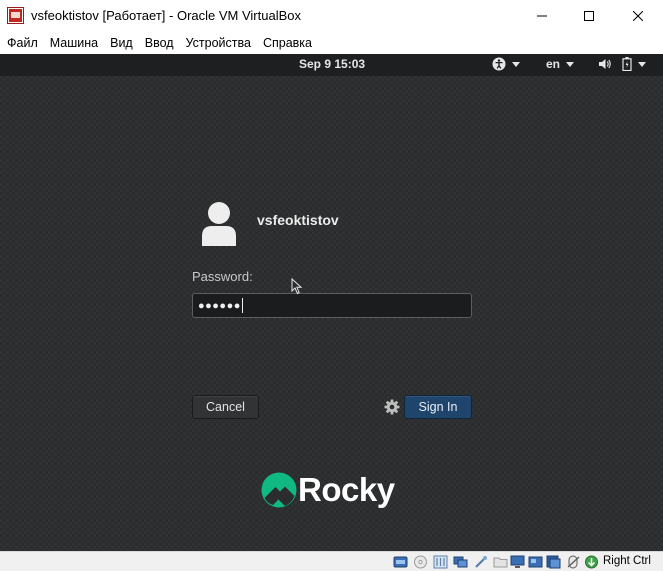 Image resolution: width=663 pixels, height=571 pixels. Describe the element at coordinates (22, 43) in the screenshot. I see `menu-file: Файл` at that location.